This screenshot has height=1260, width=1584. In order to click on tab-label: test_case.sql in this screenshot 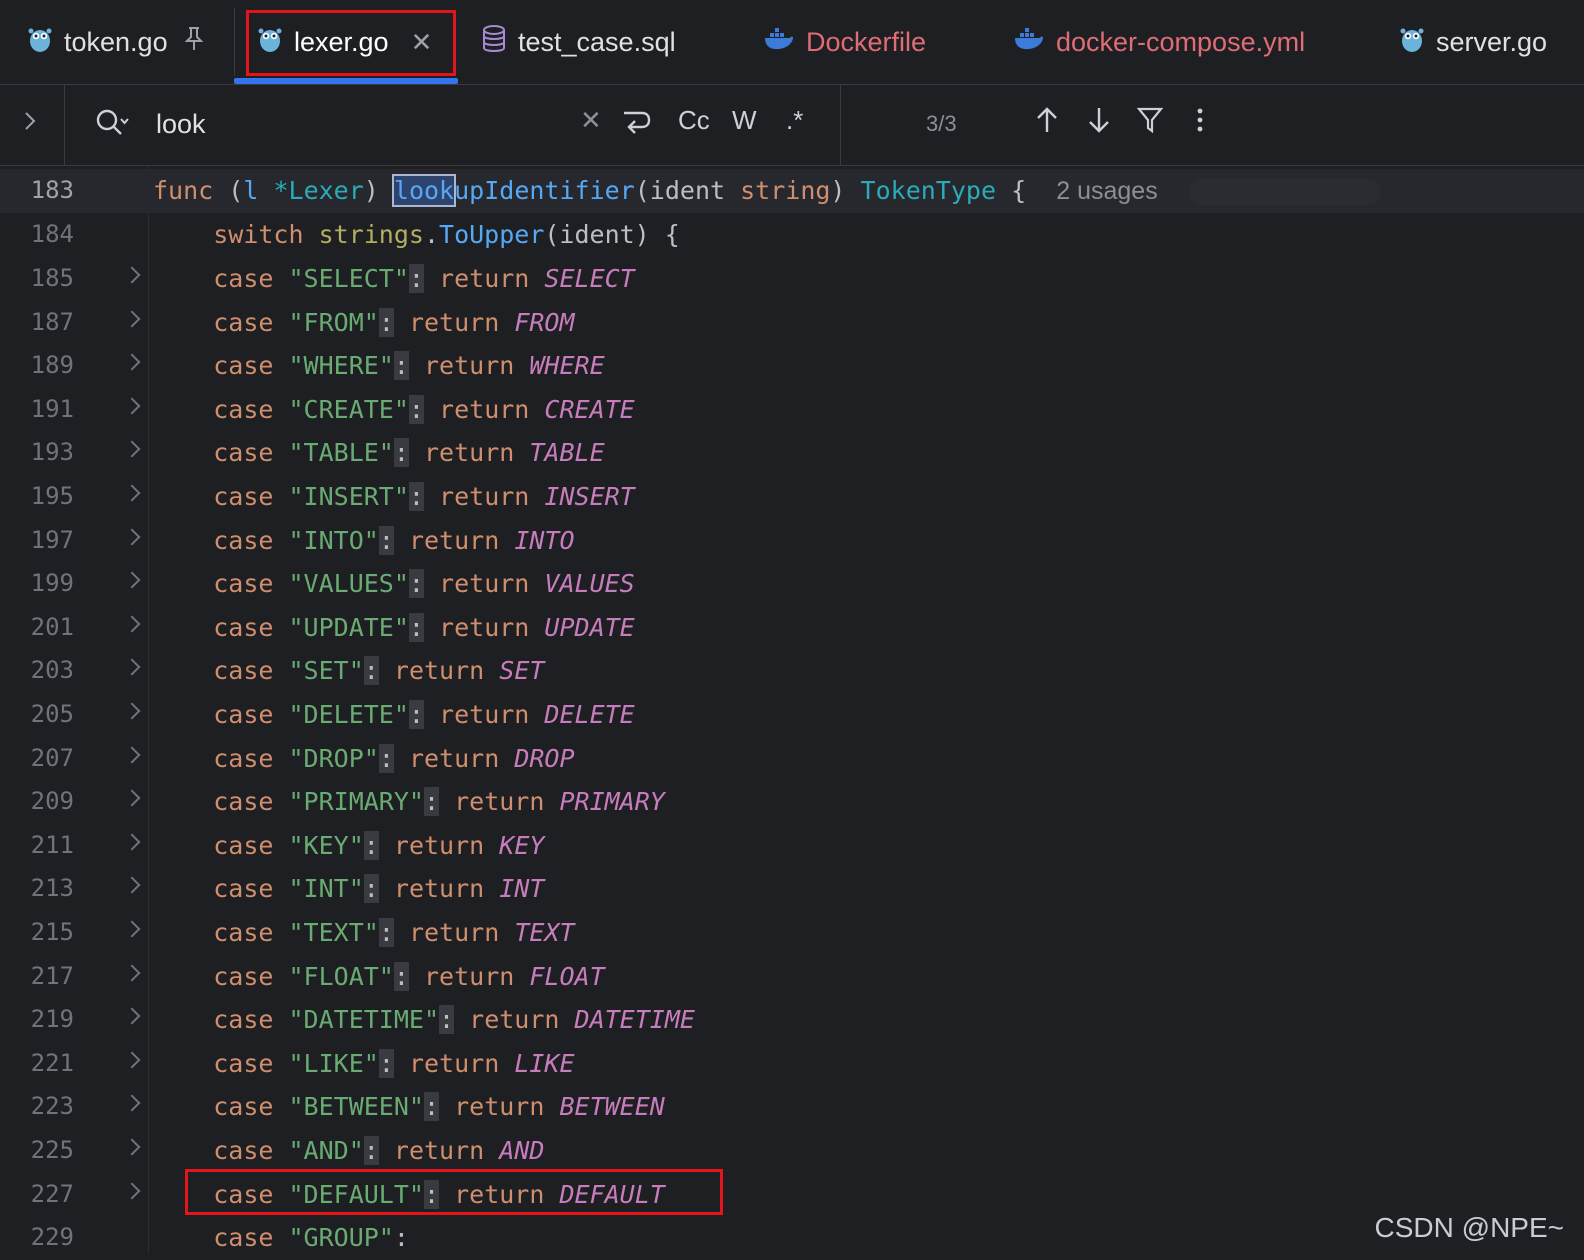, I will do `click(597, 41)`.